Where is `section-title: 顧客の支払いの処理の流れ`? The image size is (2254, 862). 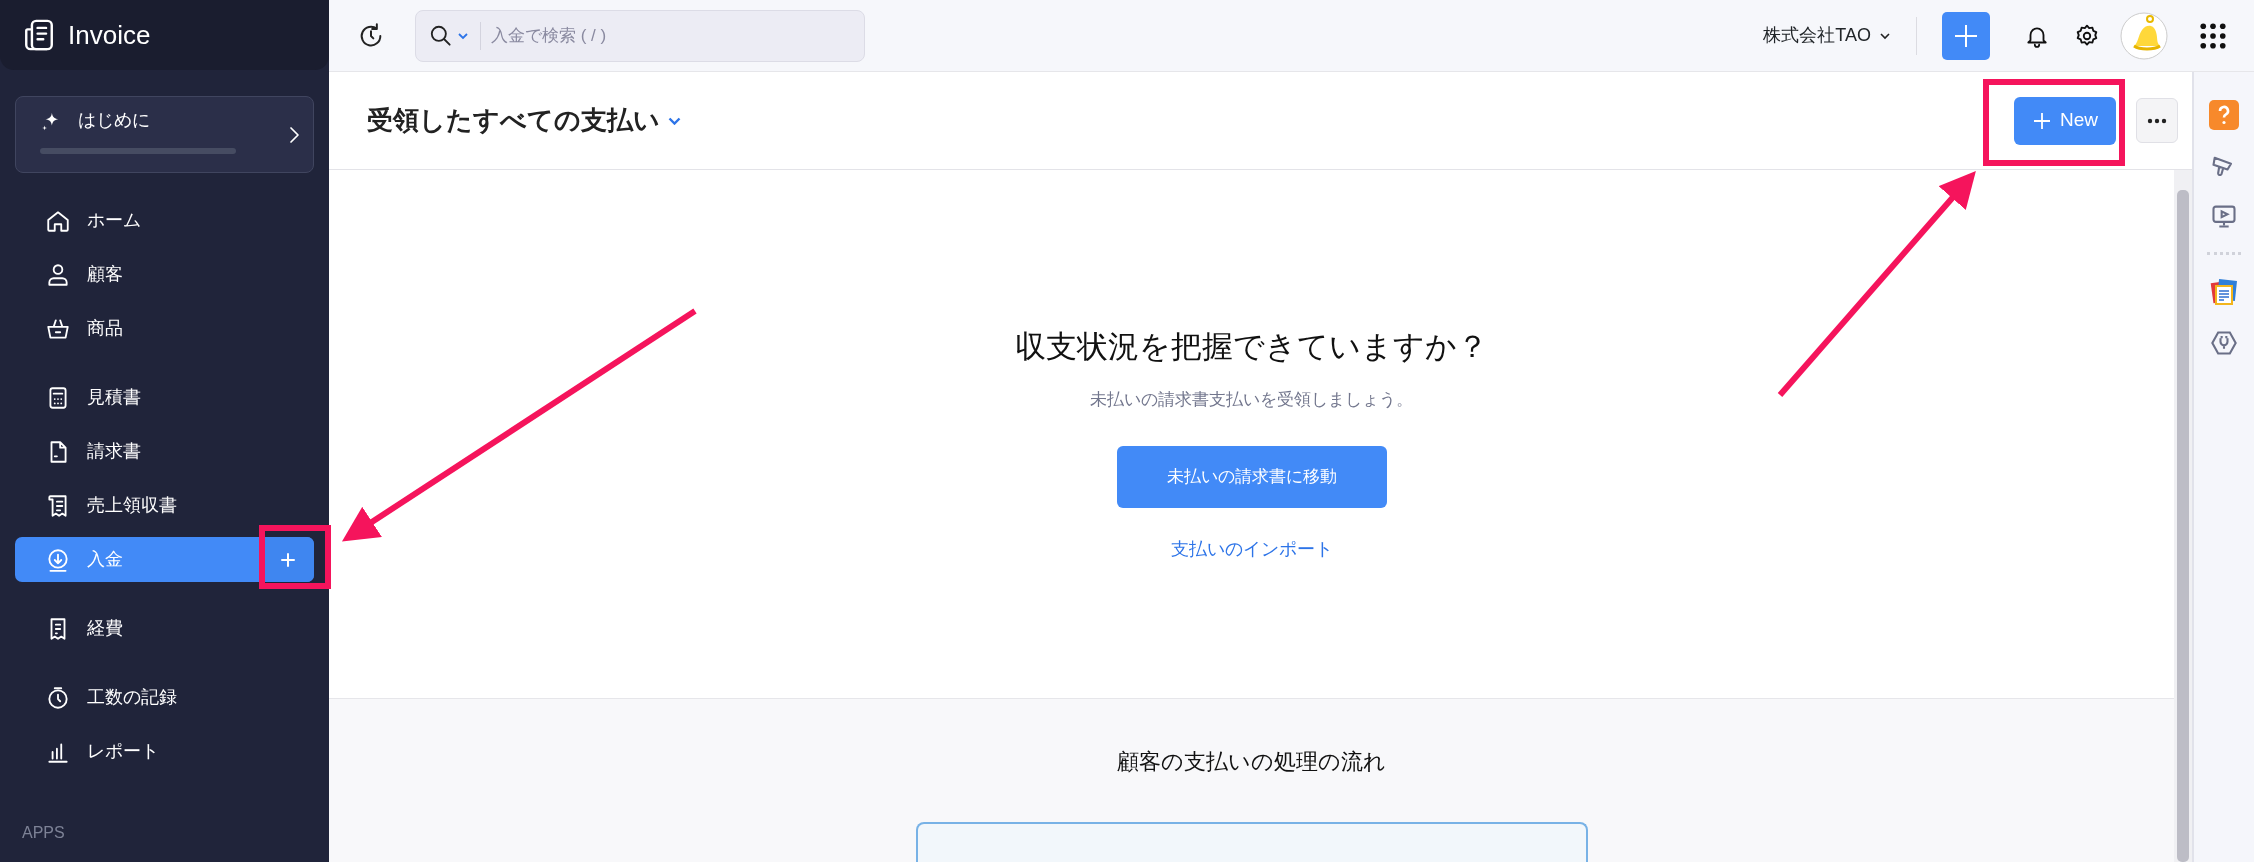 section-title: 顧客の支払いの処理の流れ is located at coordinates (1251, 762).